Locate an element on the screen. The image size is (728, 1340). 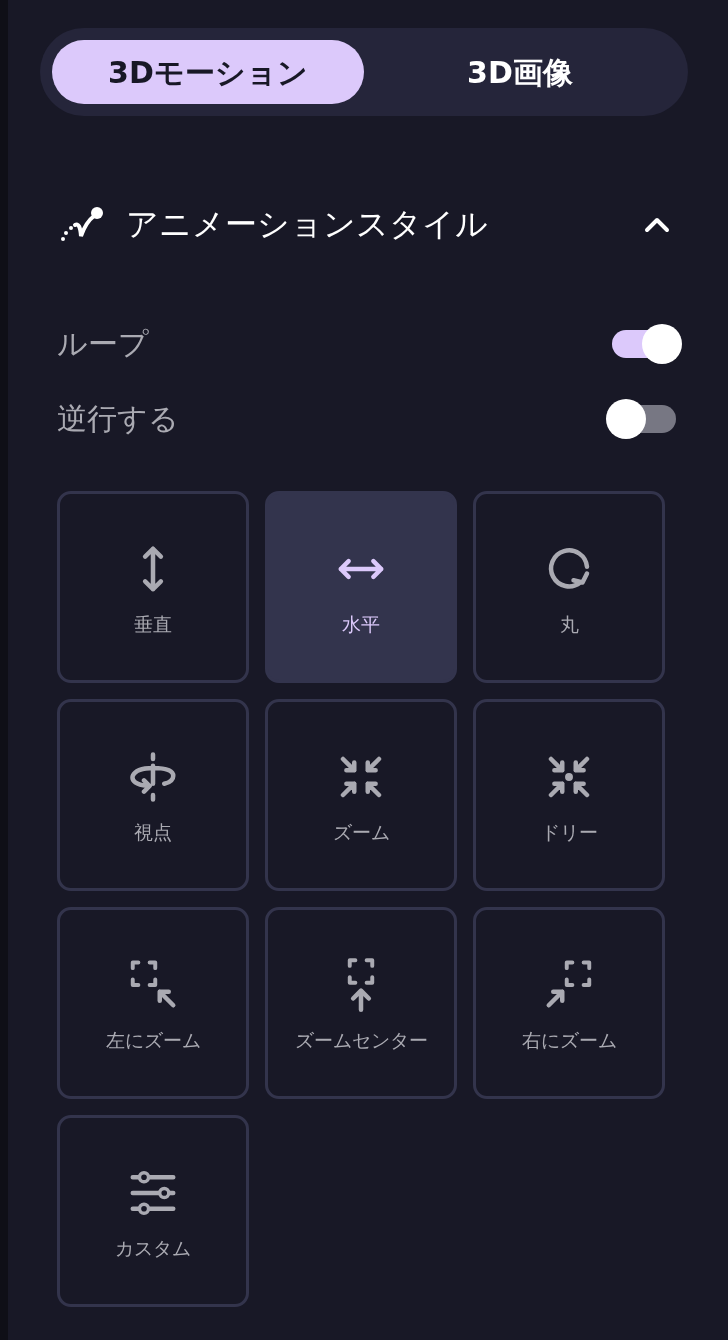
animation-path-icon is located at coordinates (82, 224).